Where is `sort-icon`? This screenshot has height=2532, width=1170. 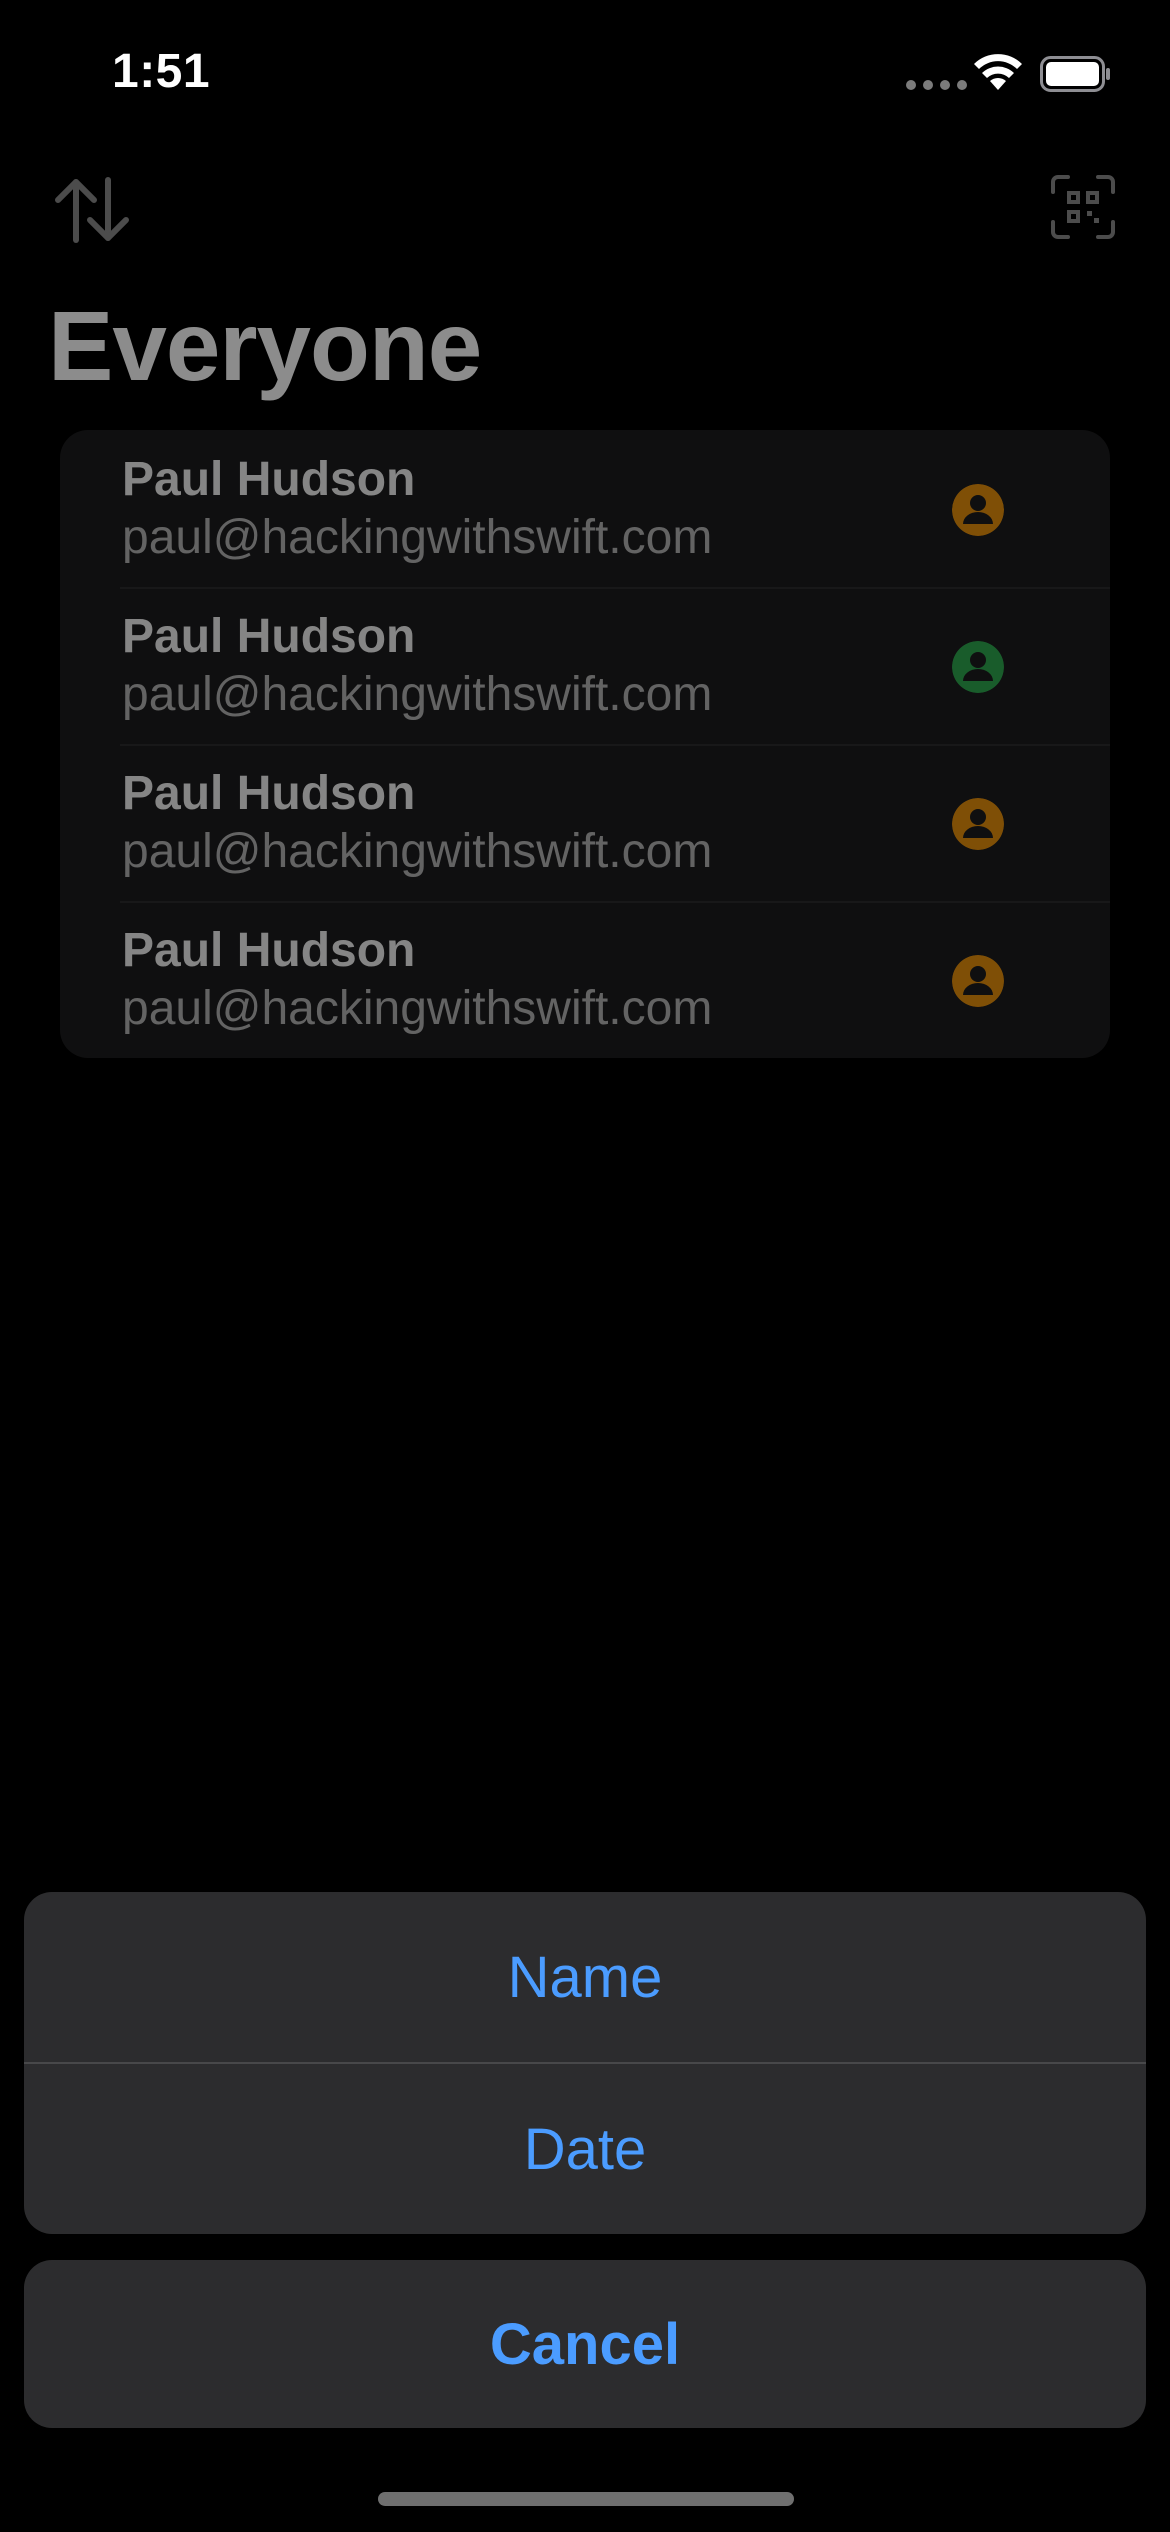 sort-icon is located at coordinates (92, 210).